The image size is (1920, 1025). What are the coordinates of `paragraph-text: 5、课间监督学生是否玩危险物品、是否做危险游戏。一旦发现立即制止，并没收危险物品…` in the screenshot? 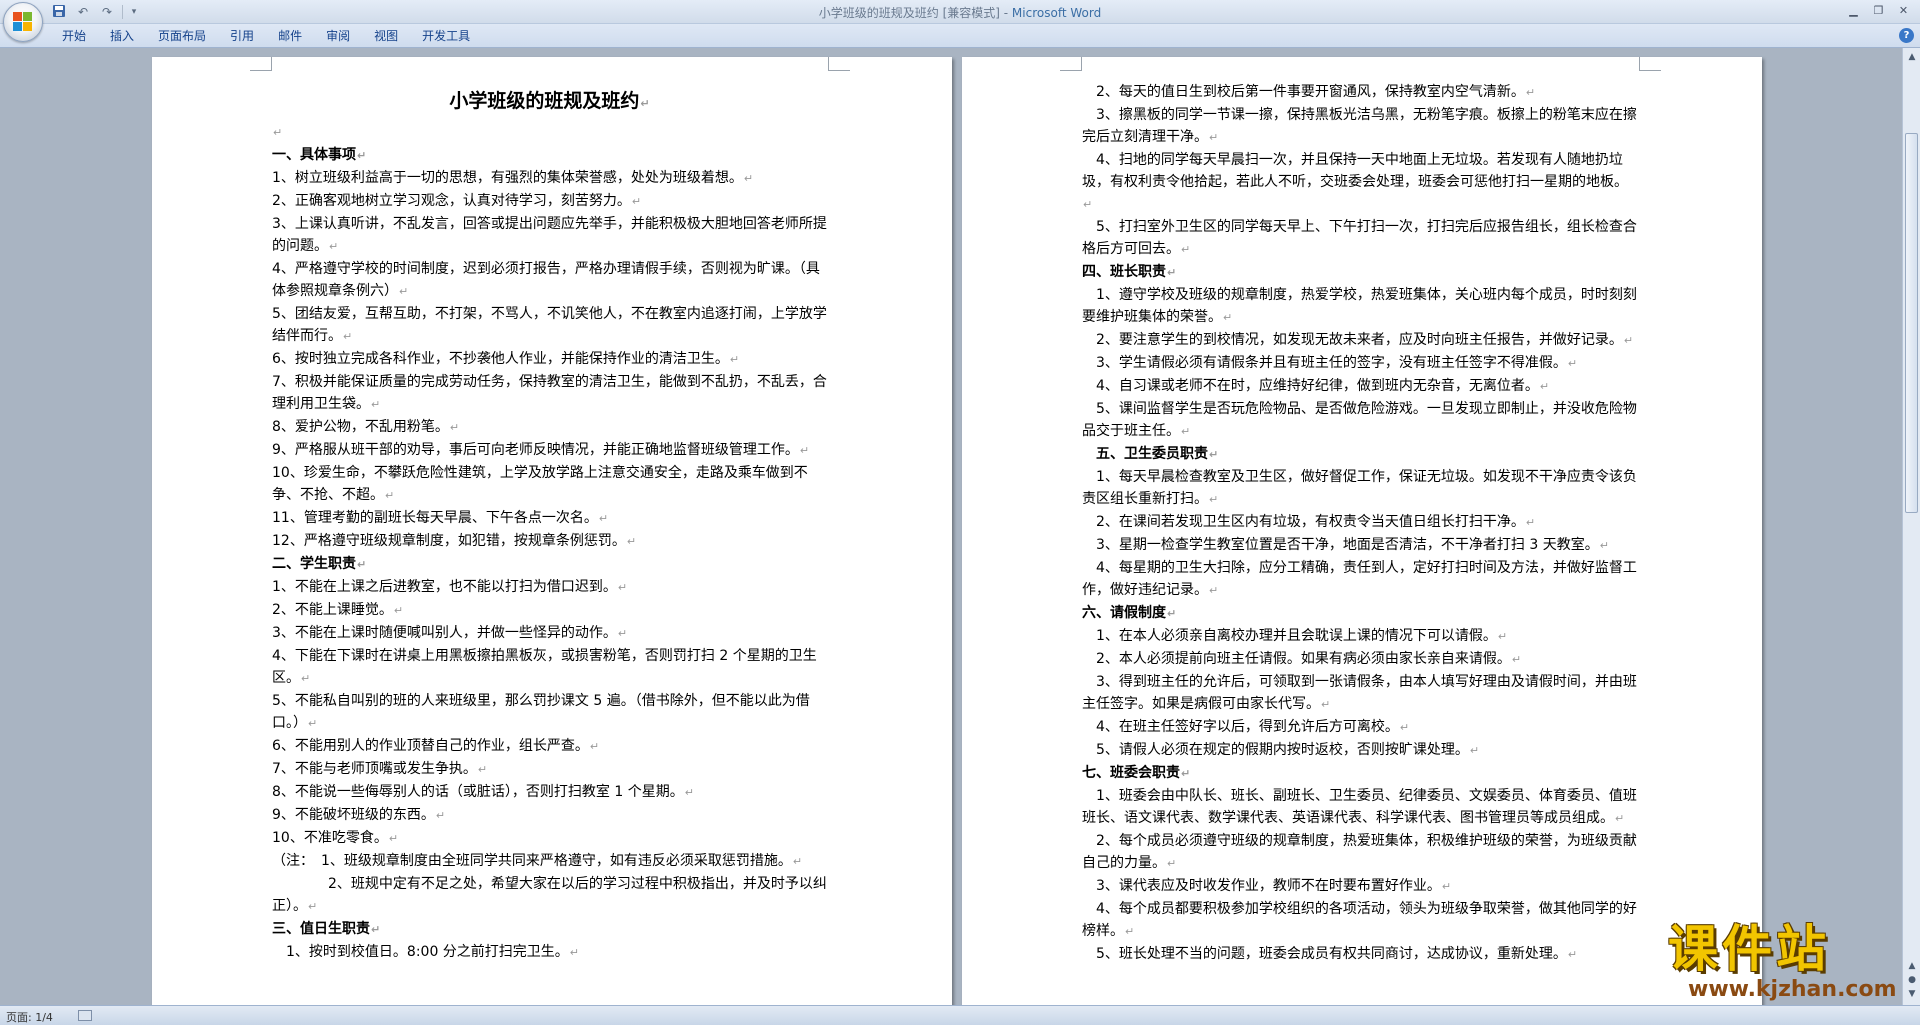 It's located at (1359, 420).